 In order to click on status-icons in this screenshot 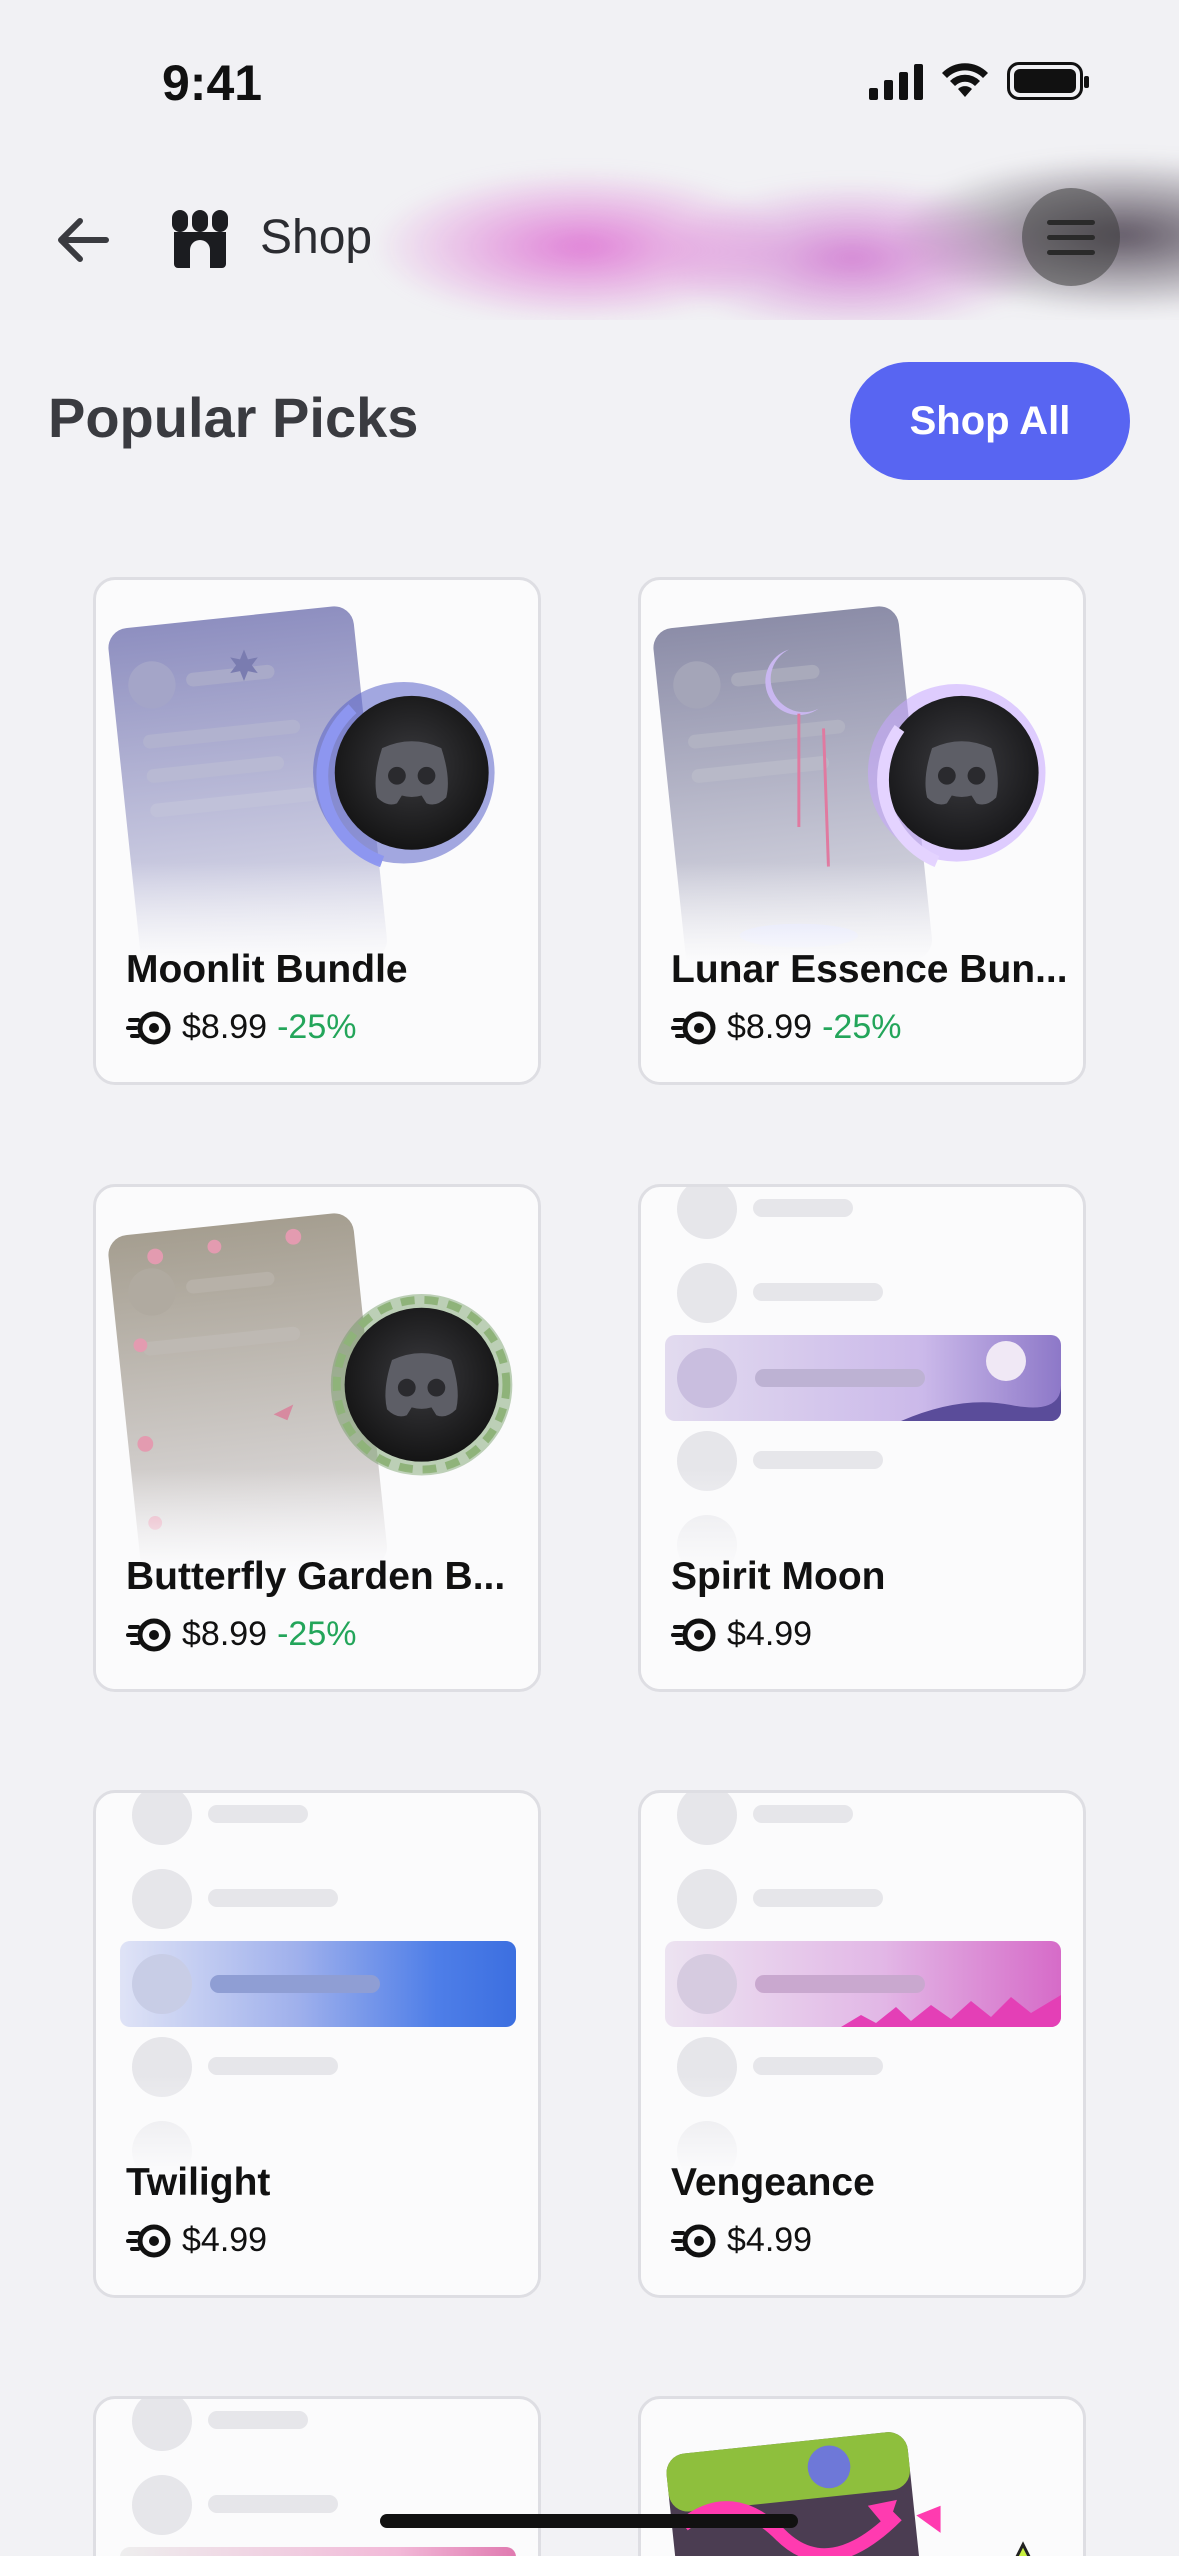, I will do `click(979, 81)`.